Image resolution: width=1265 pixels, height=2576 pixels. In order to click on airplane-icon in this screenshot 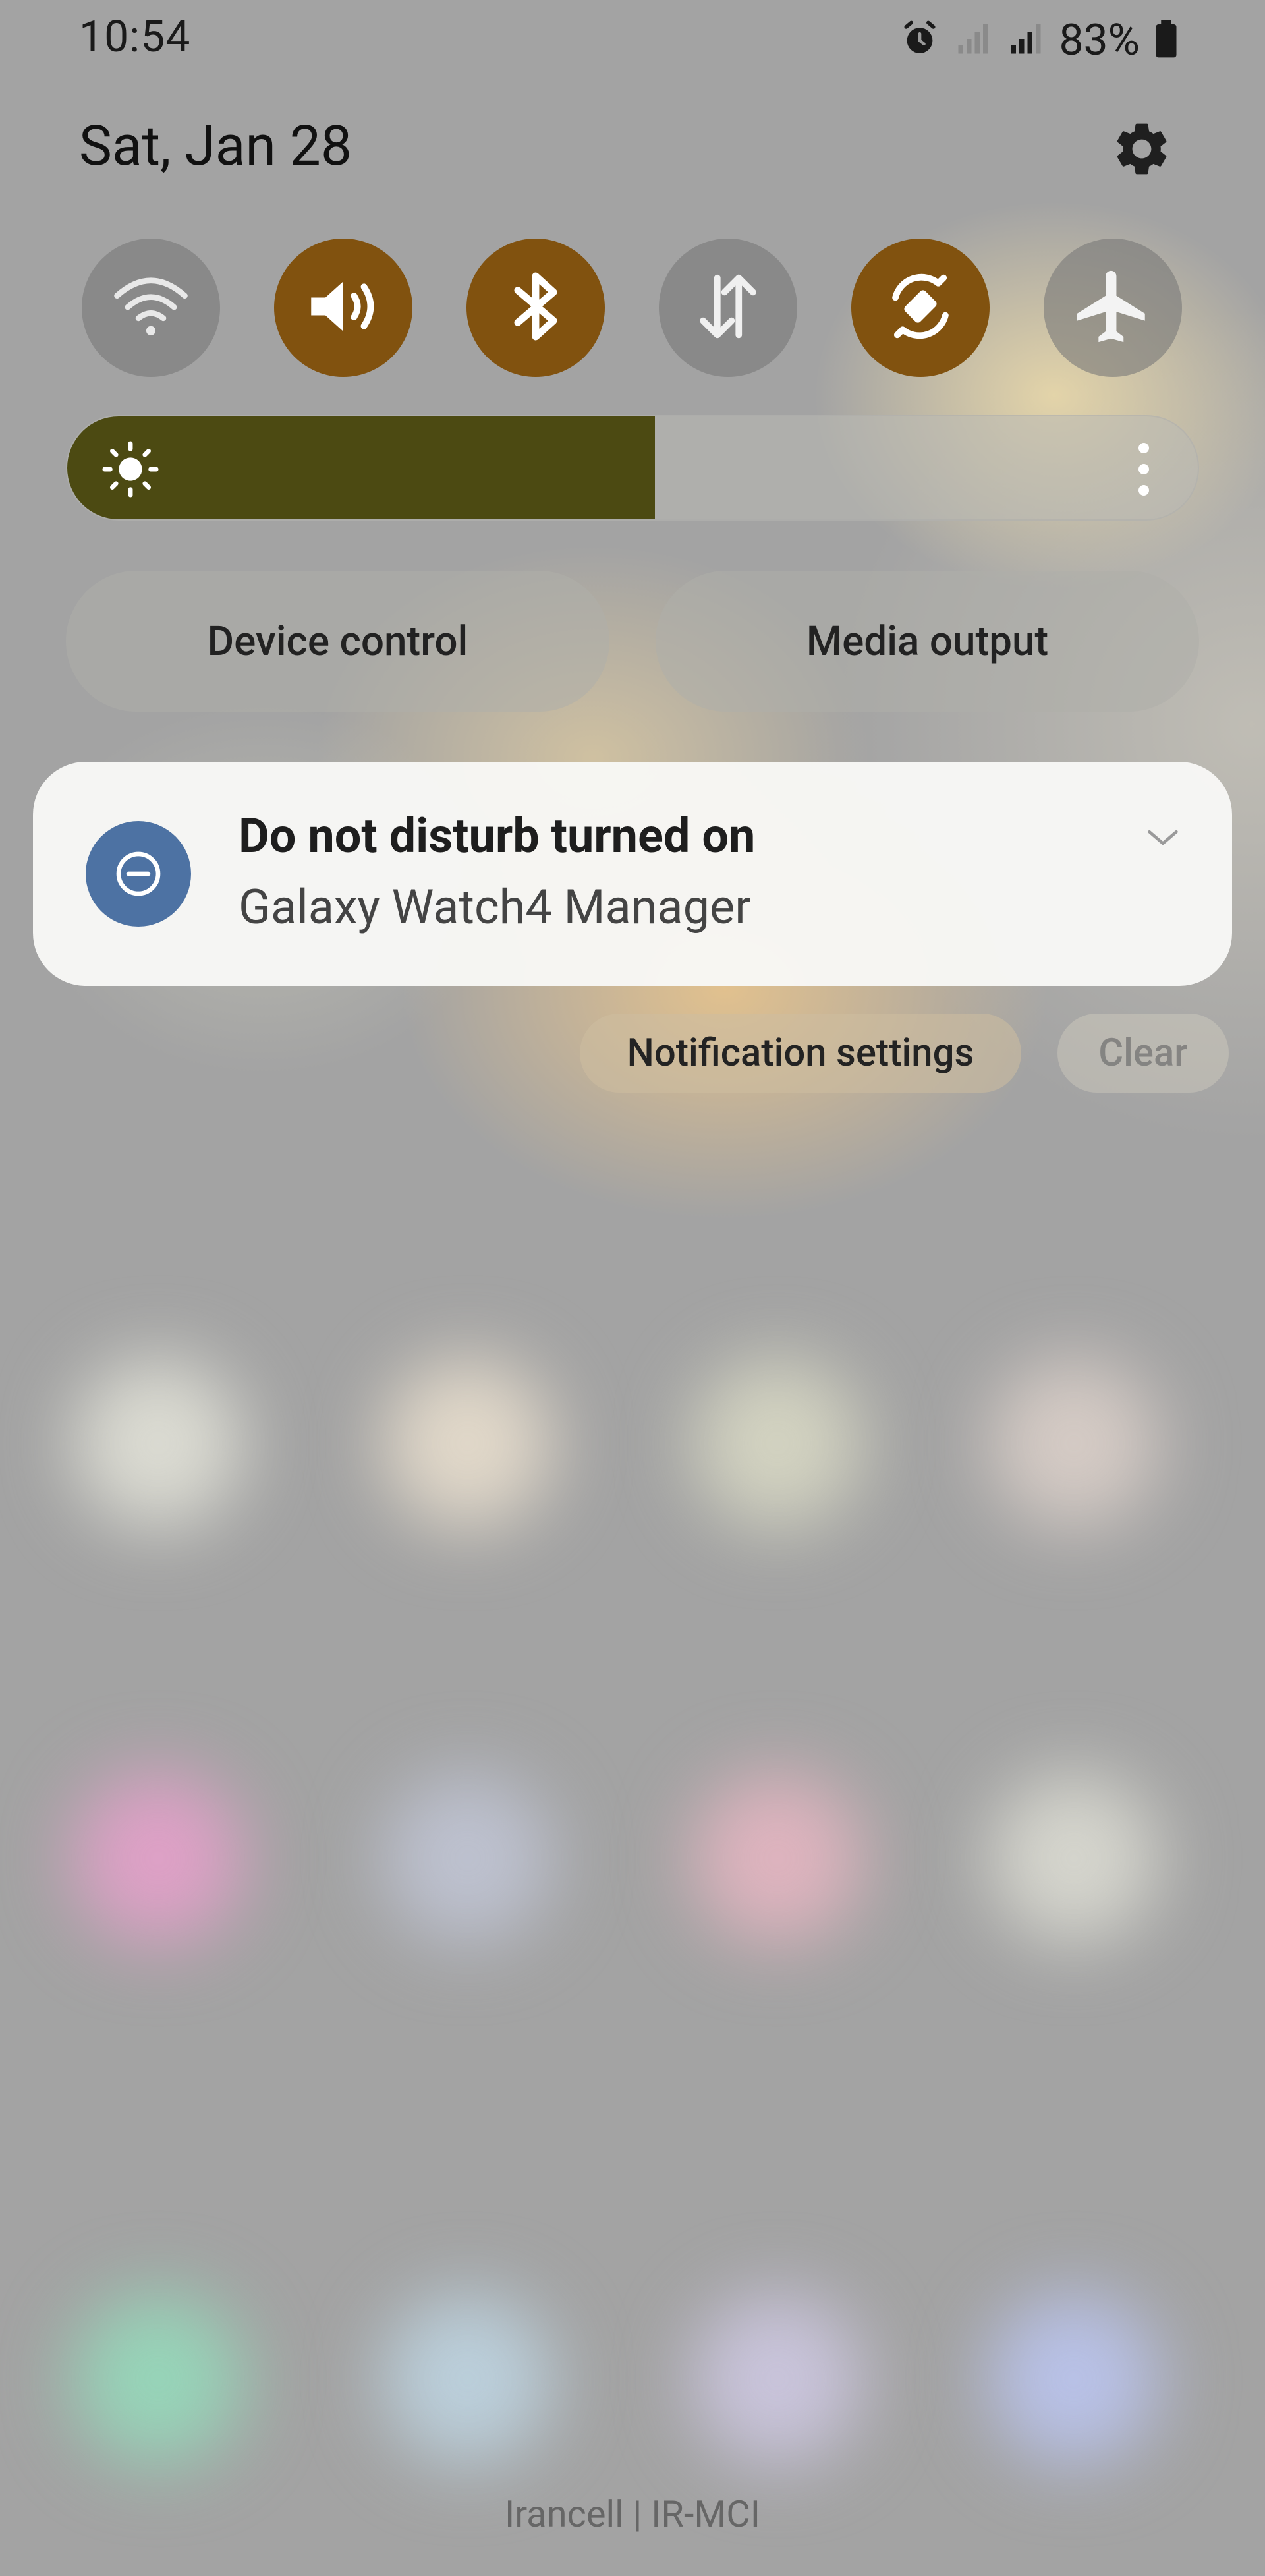, I will do `click(1113, 308)`.